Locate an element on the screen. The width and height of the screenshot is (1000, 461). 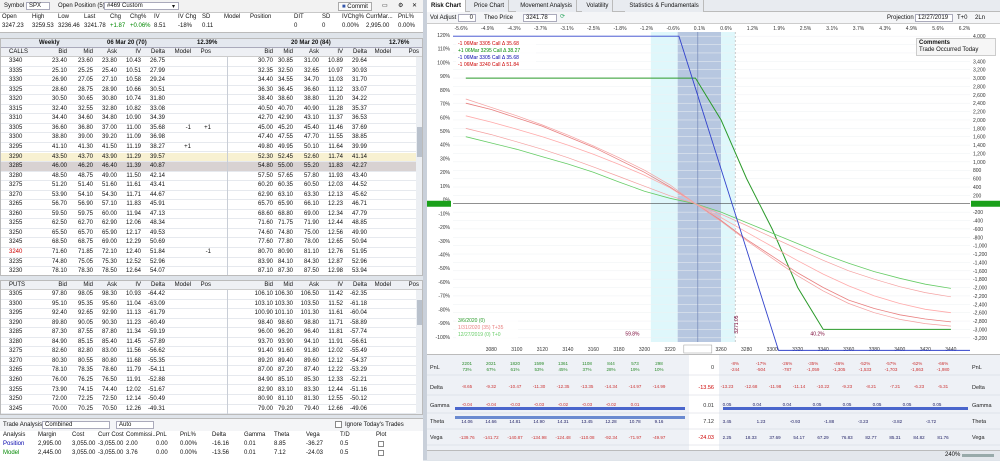
left-cell: 25.10 is located at coordinates (56, 72).